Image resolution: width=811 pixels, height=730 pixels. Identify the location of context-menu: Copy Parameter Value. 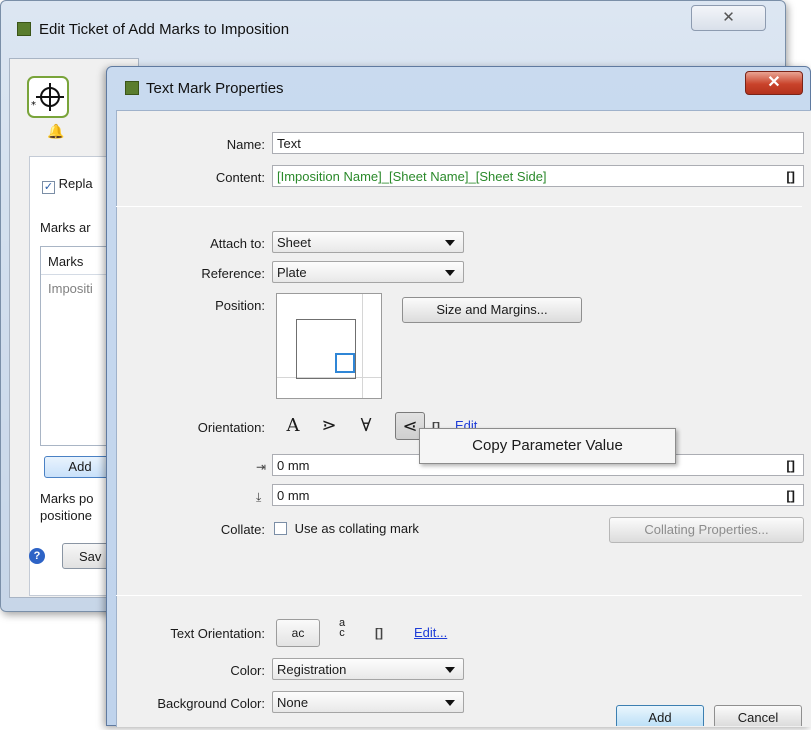
(547, 446).